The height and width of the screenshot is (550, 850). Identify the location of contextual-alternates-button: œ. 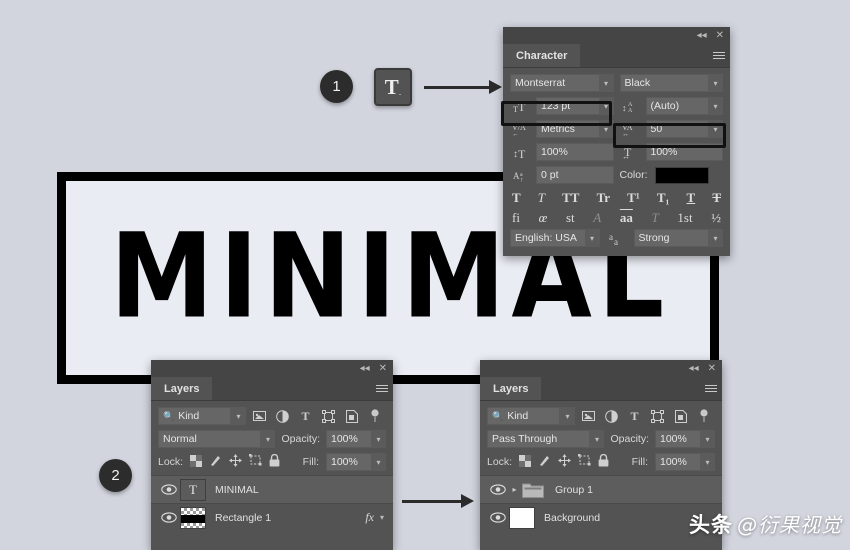
(543, 217).